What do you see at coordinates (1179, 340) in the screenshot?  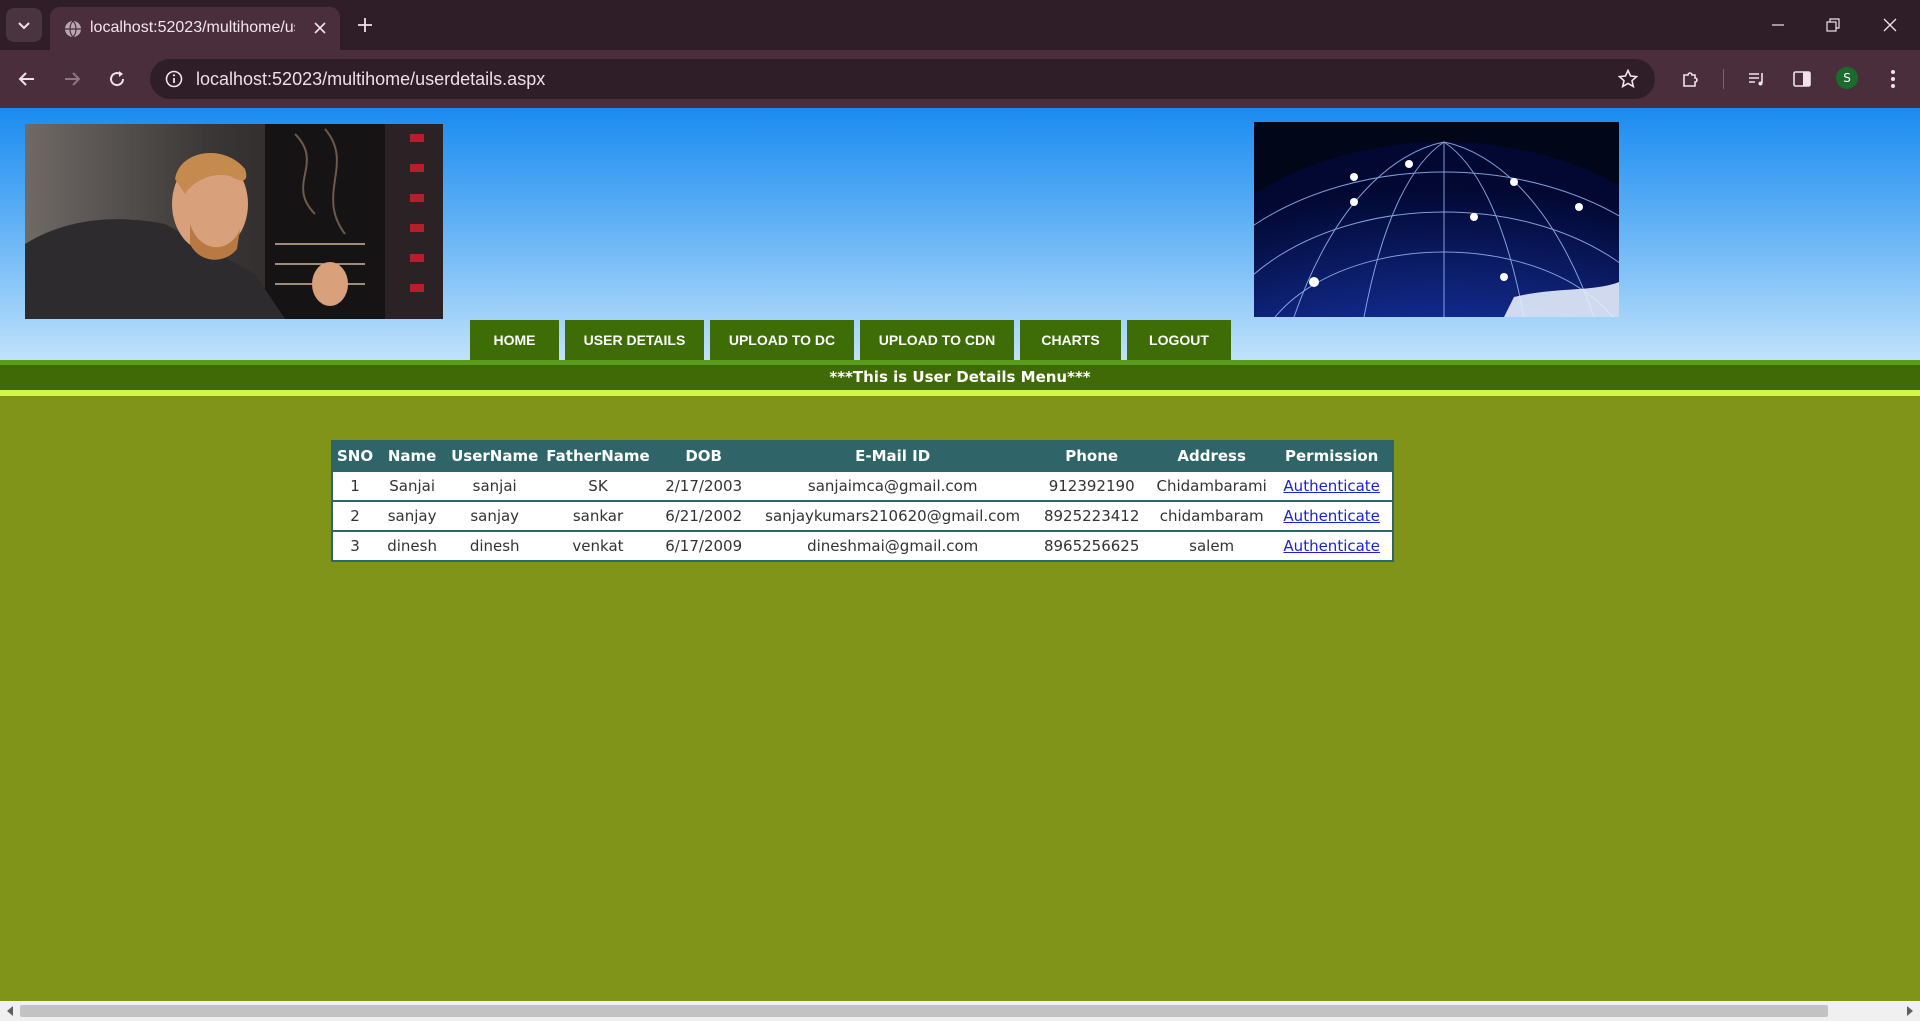 I see `menu-logout: LOGOUT` at bounding box center [1179, 340].